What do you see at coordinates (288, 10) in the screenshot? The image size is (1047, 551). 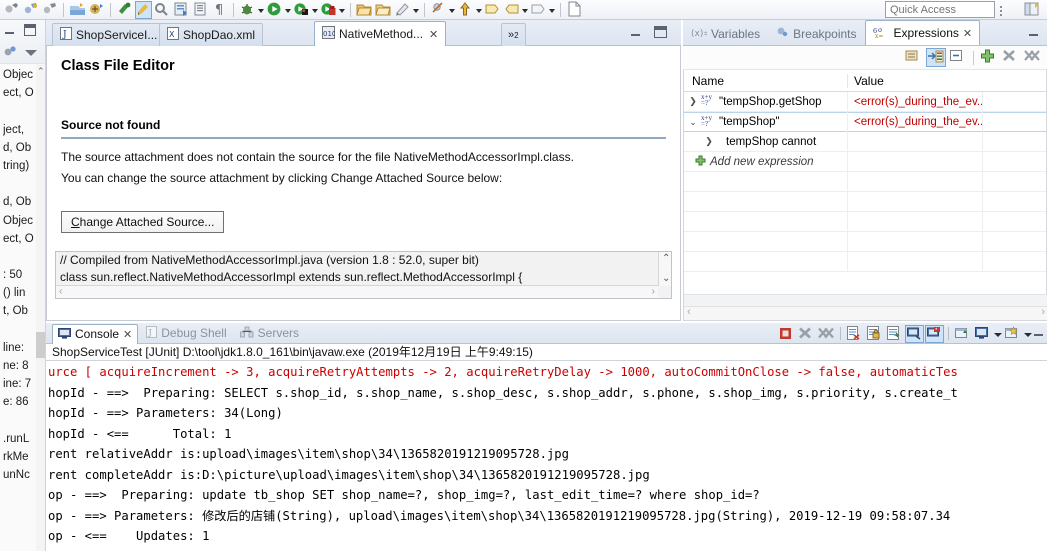 I see `run-dropdown-arrow` at bounding box center [288, 10].